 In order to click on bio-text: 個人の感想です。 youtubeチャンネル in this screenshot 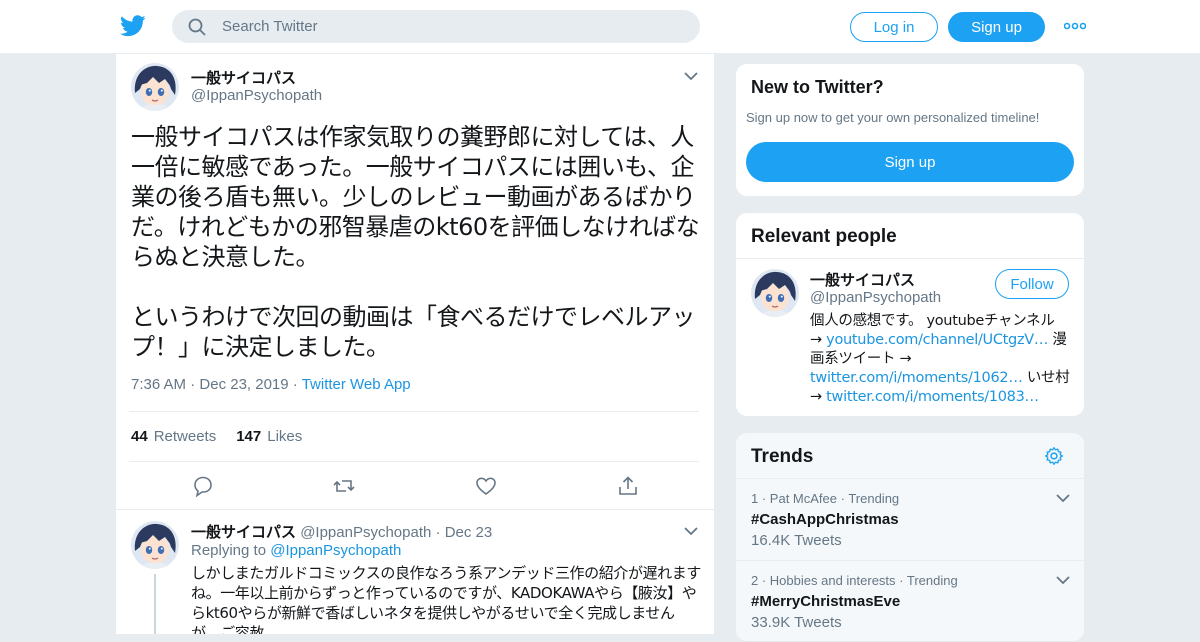, I will do `click(932, 321)`.